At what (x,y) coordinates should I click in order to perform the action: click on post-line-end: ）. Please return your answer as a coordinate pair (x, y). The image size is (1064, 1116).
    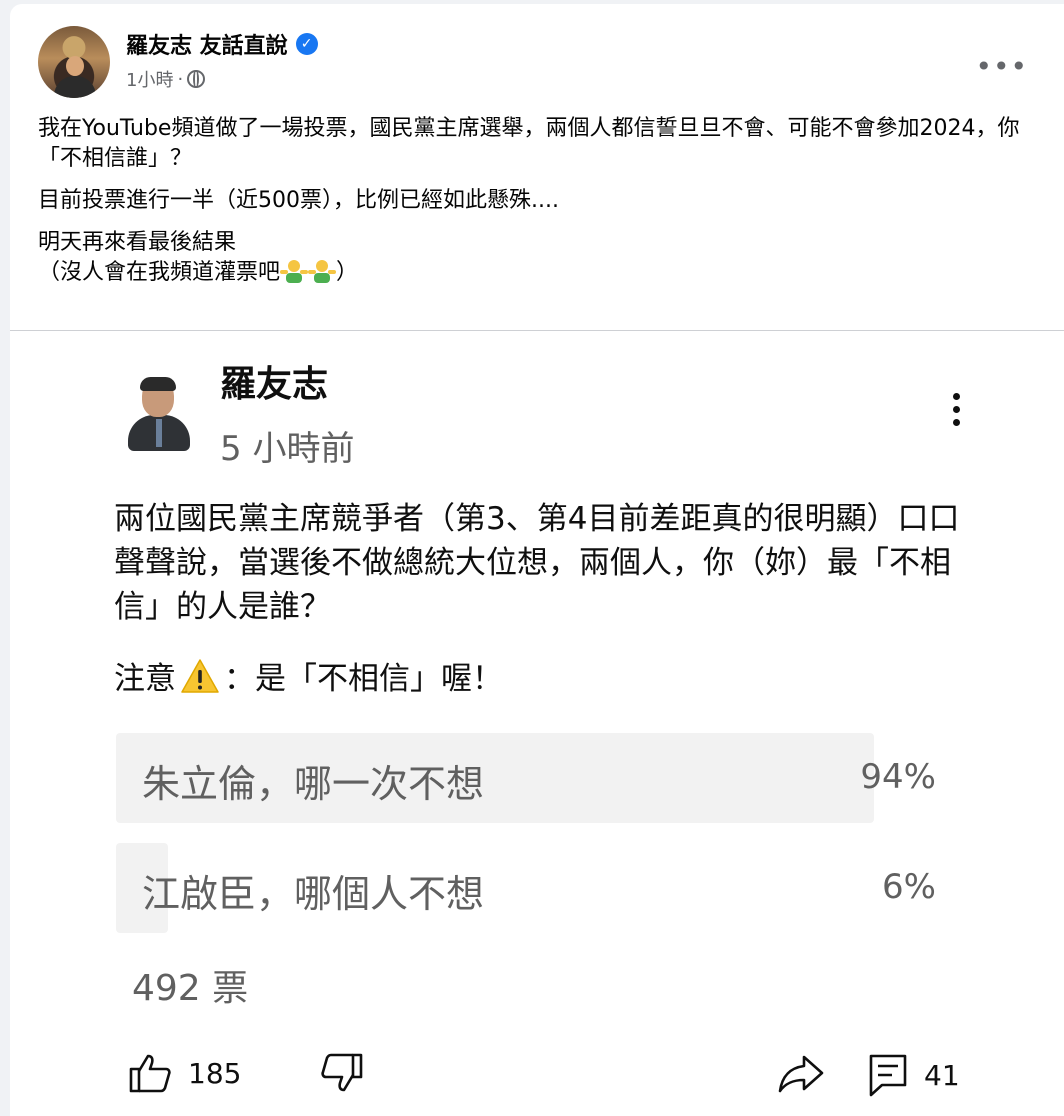
    Looking at the image, I should click on (347, 272).